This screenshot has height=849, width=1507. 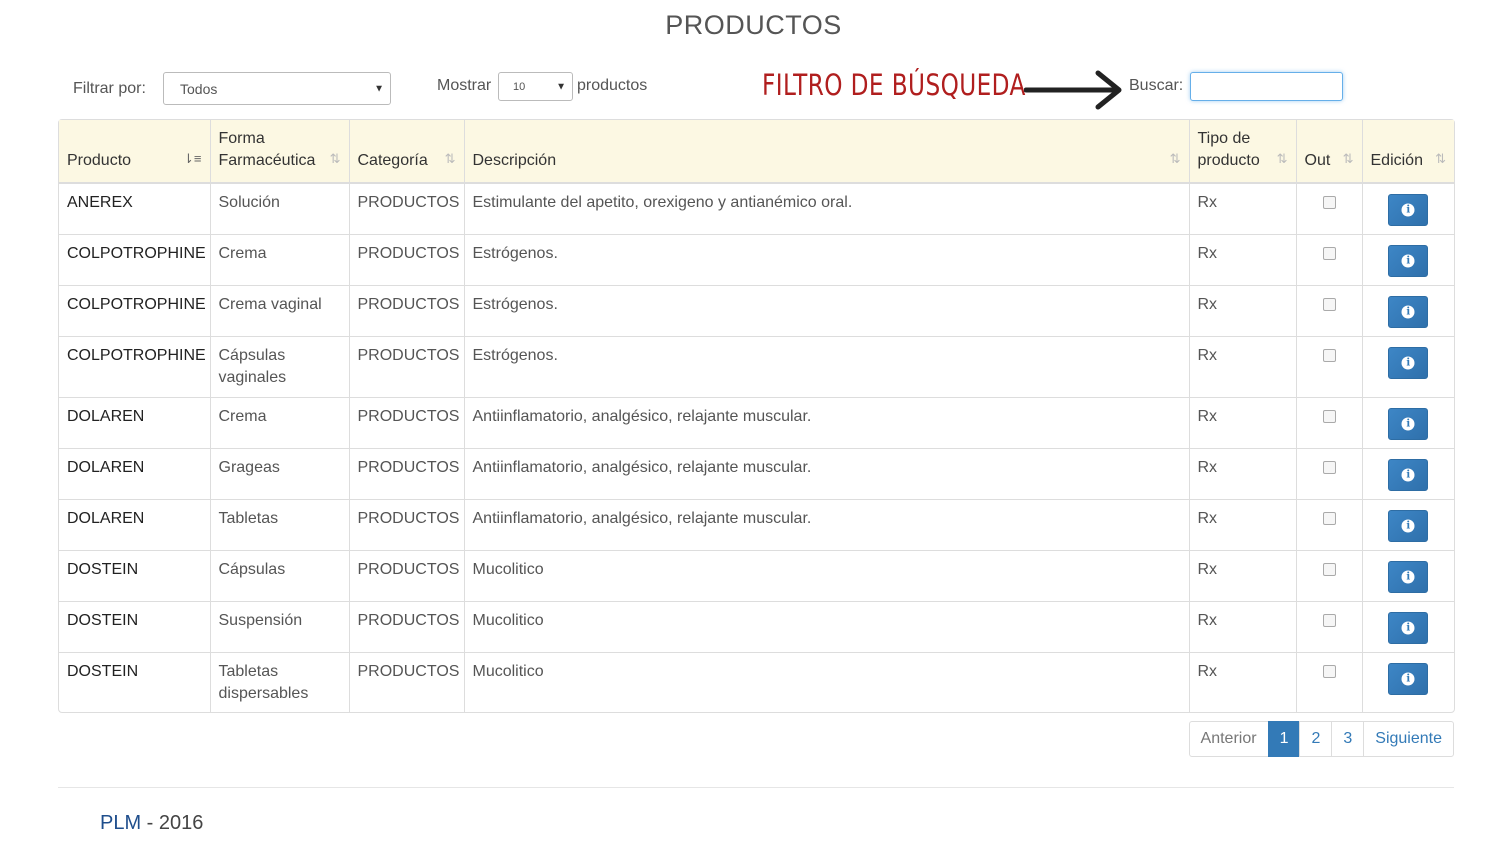 What do you see at coordinates (279, 367) in the screenshot?
I see `cell-forma: Cápsulas vaginales` at bounding box center [279, 367].